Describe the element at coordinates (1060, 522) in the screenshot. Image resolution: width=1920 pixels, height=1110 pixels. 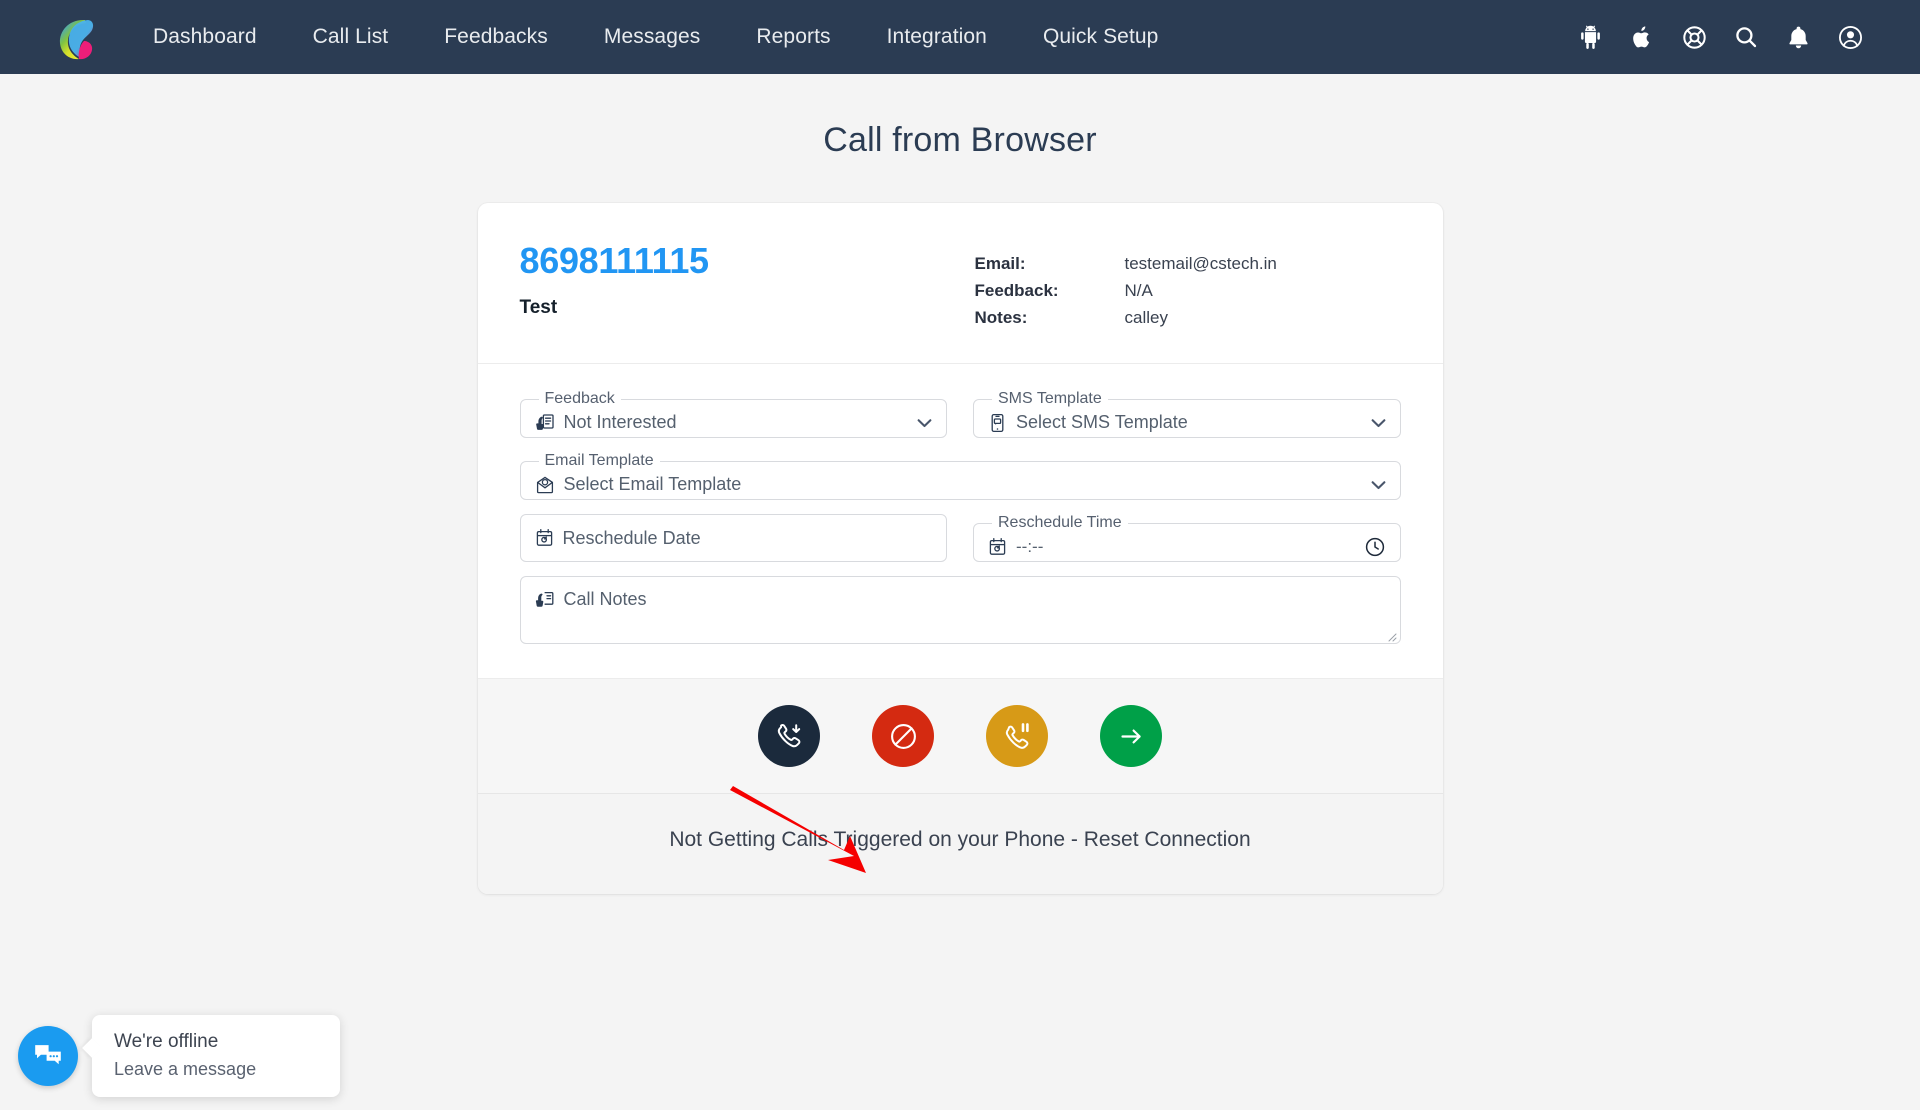
I see `reschedule-time-legend: Reschedule Time` at that location.